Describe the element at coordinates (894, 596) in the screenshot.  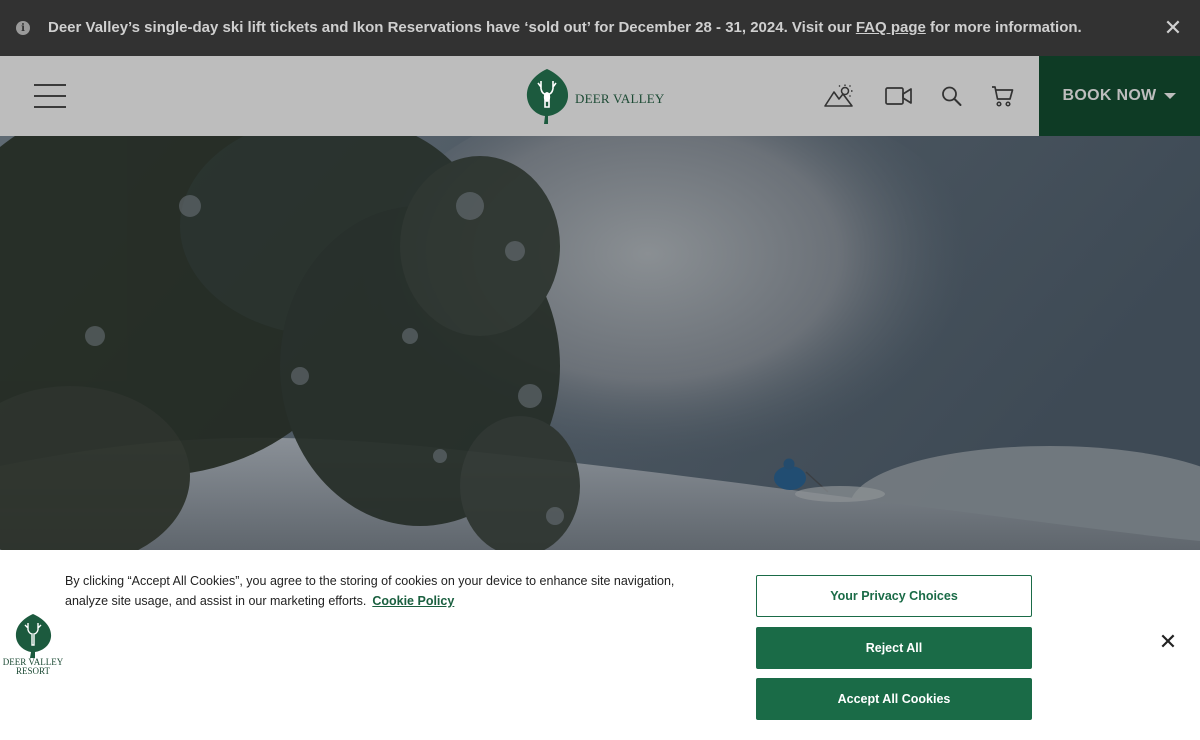
I see `privacy-choices-button: Your Privacy Choices` at that location.